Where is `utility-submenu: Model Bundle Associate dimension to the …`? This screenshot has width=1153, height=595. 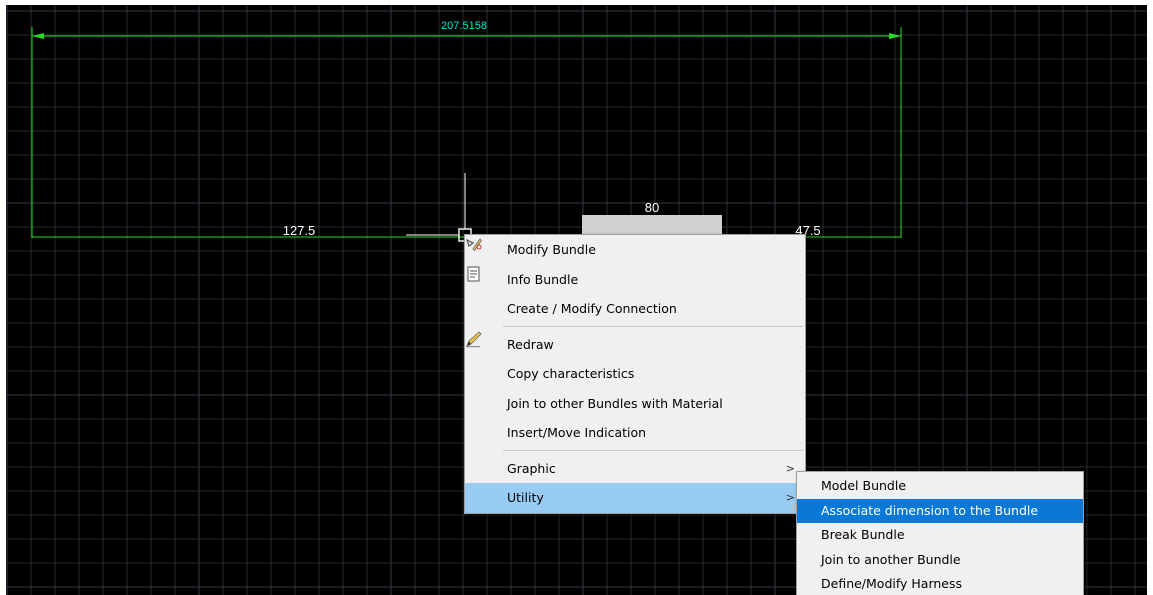
utility-submenu: Model Bundle Associate dimension to the … is located at coordinates (940, 533).